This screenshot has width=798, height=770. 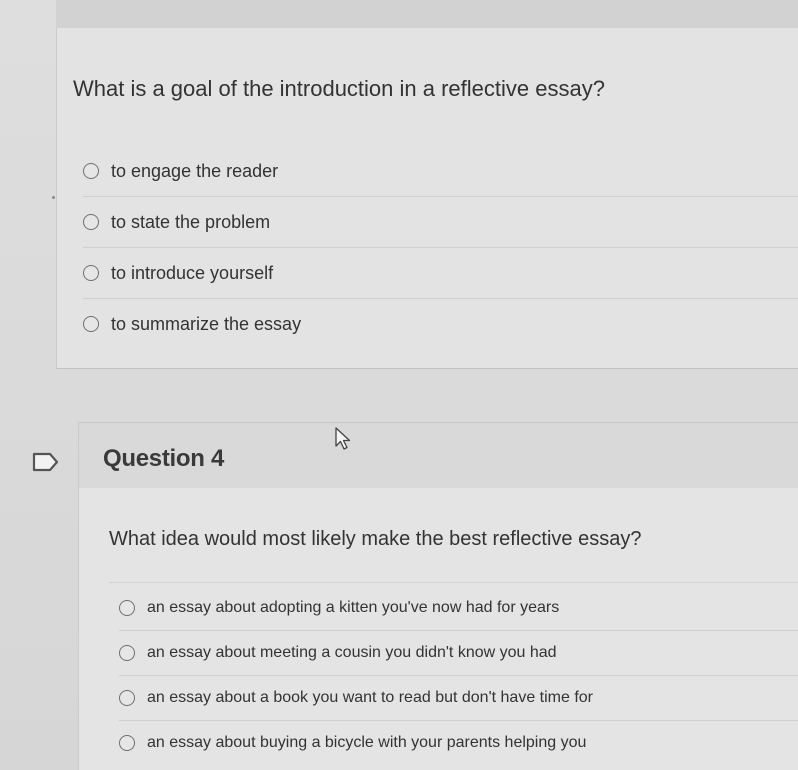 I want to click on question-4-title: Question 4, so click(x=164, y=458).